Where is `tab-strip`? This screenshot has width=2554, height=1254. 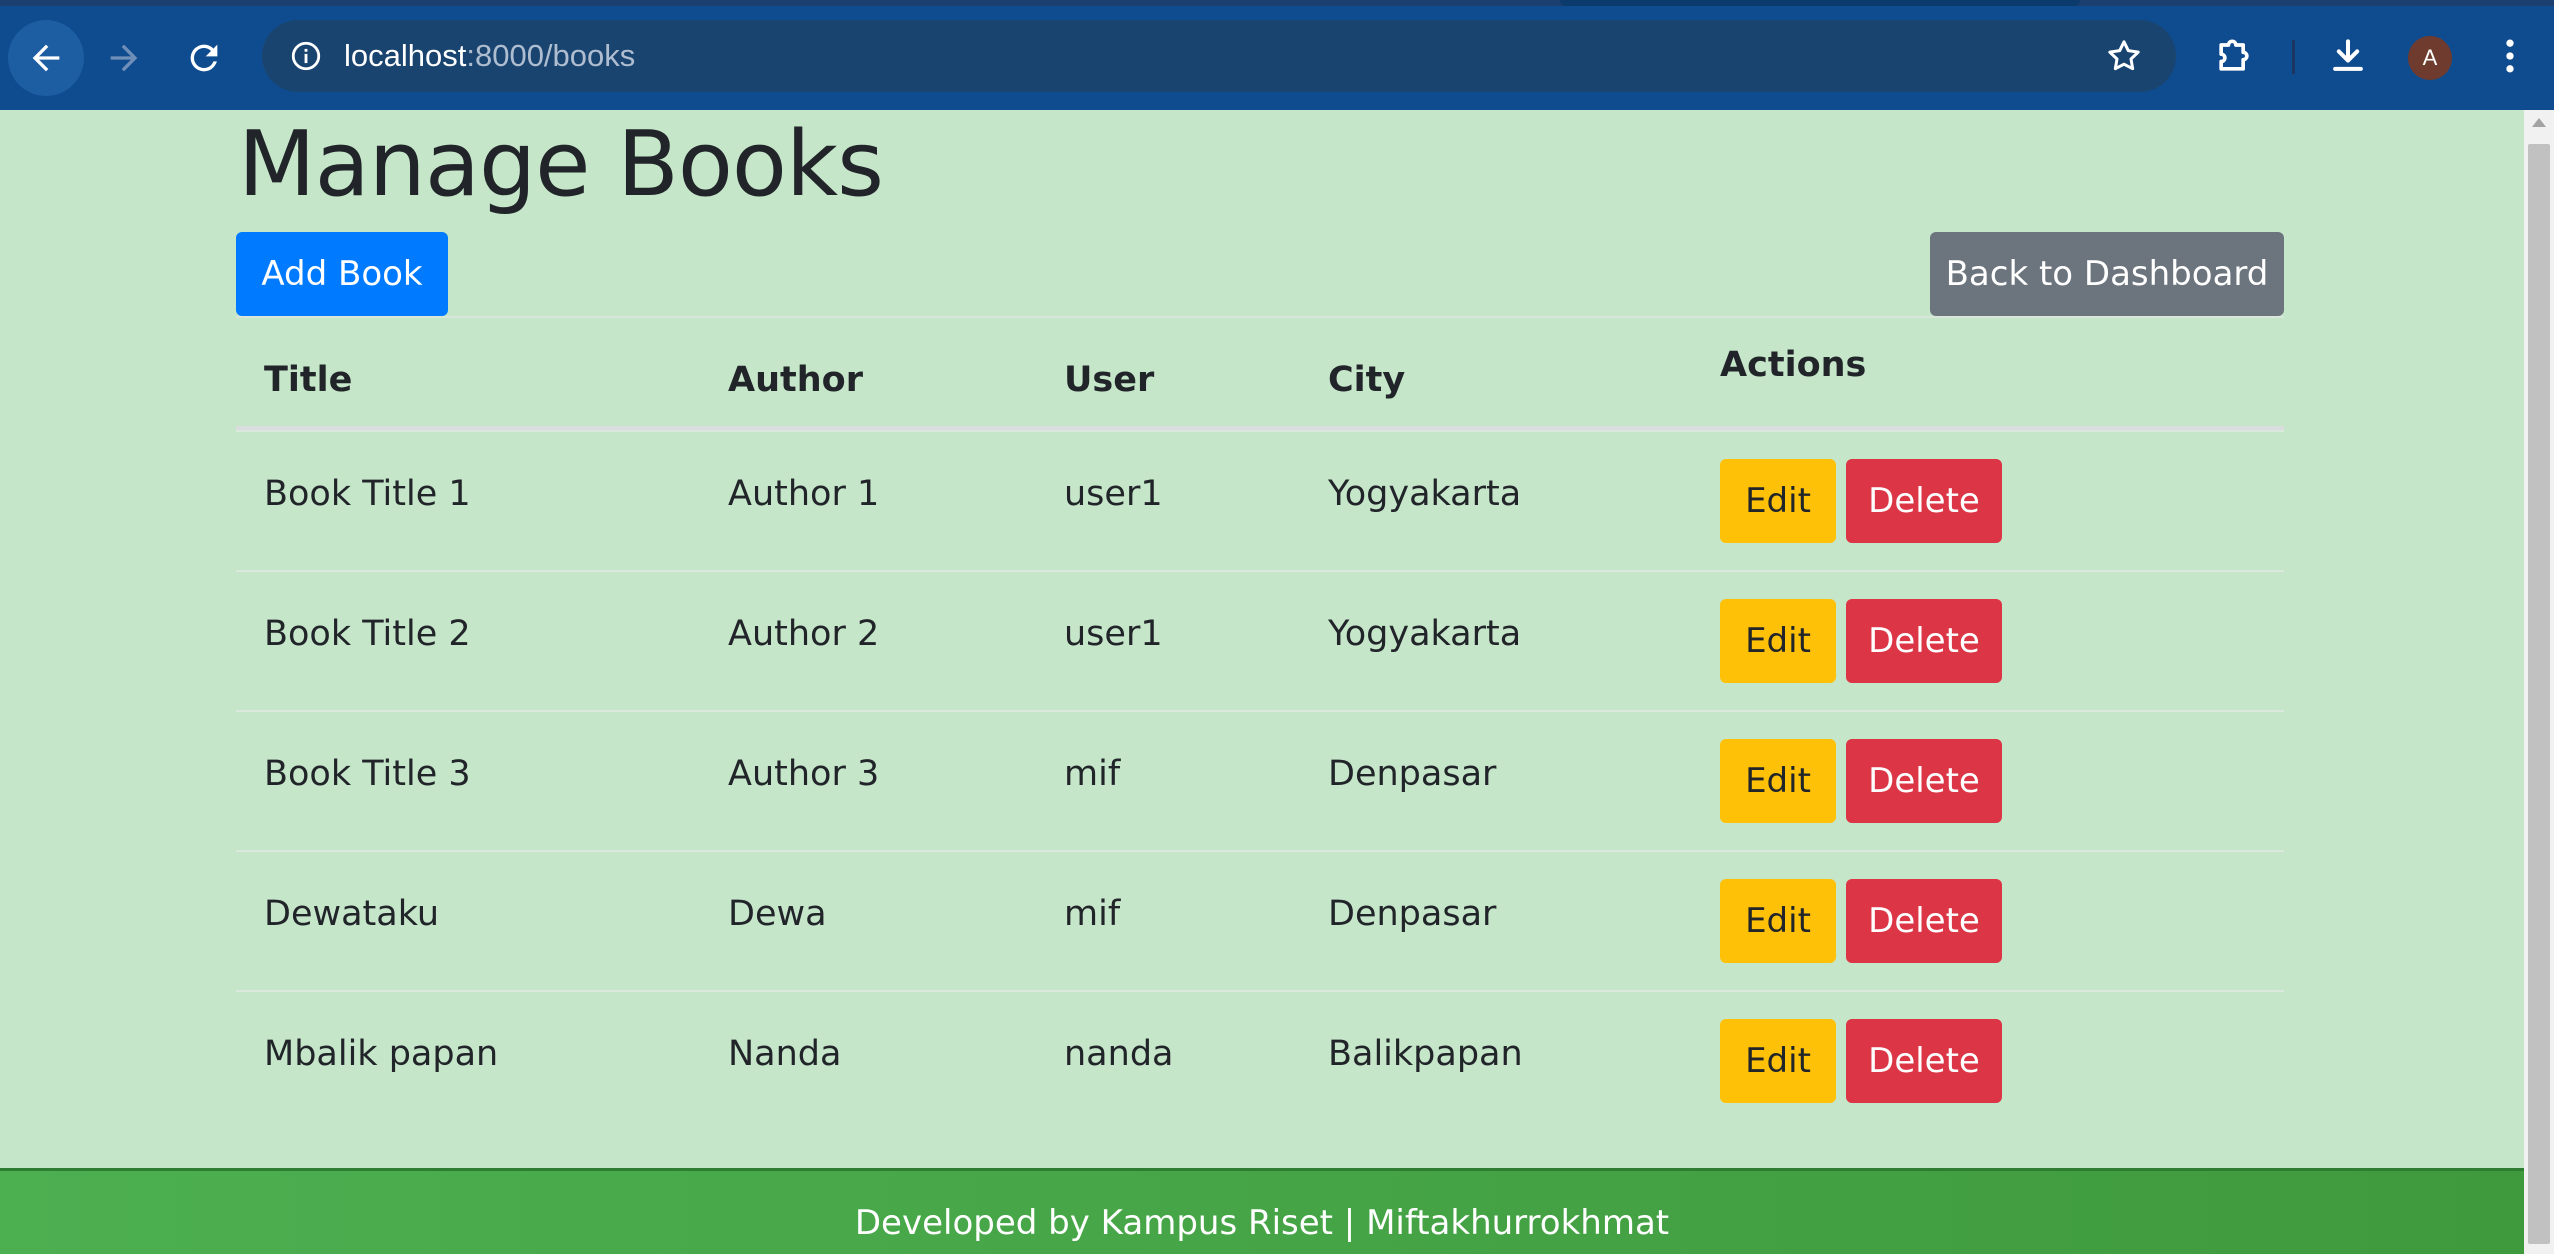 tab-strip is located at coordinates (1277, 3).